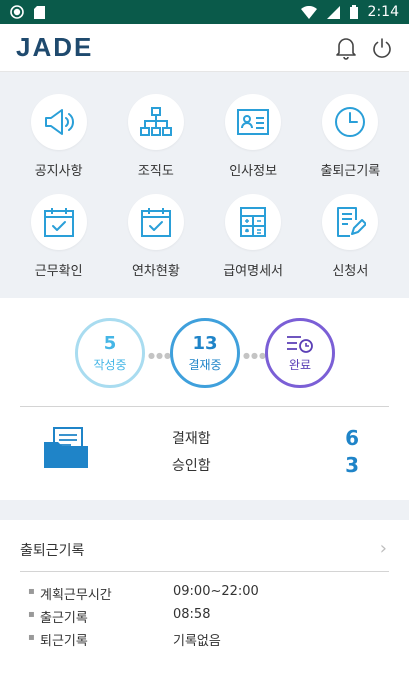 The width and height of the screenshot is (409, 677). I want to click on step-completed: 완료, so click(300, 353).